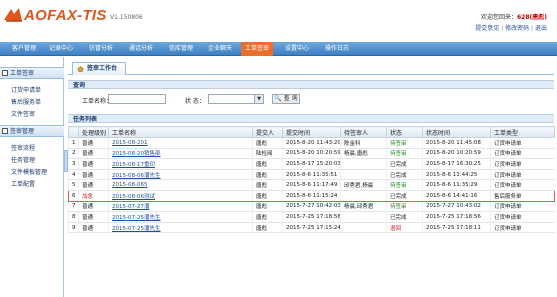  Describe the element at coordinates (456, 185) in the screenshot. I see `status-time-cell: 2015-8-6 11:35:29` at that location.